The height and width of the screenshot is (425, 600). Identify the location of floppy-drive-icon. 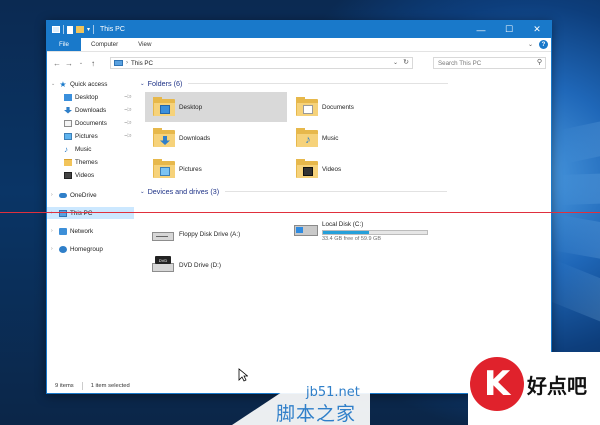
(163, 234).